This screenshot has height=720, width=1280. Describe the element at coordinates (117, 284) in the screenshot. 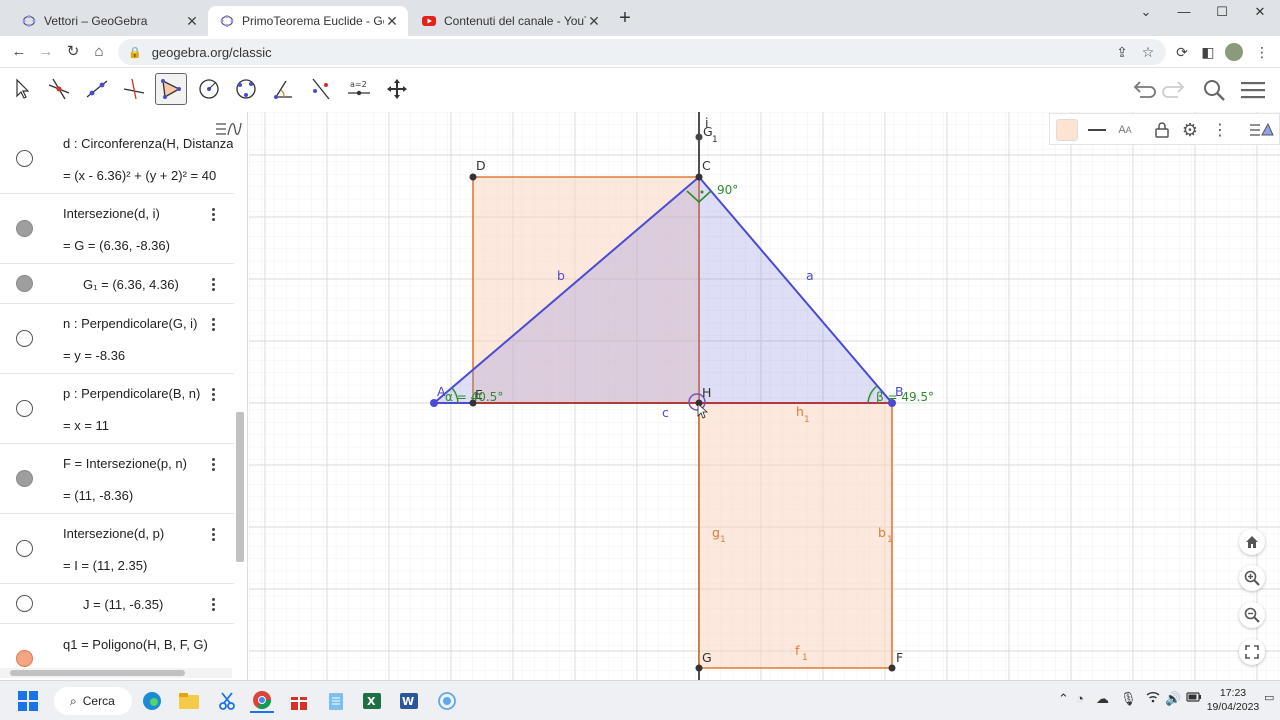

I see `algebra-row-g1: G₁ = (6.36, 4.36)` at that location.